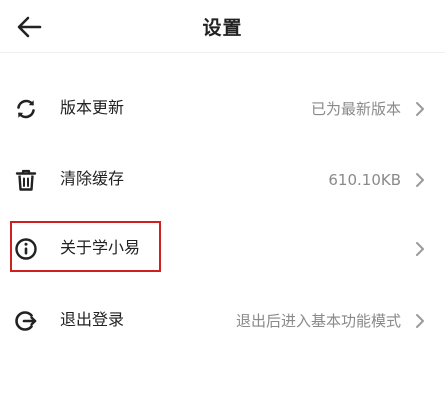 The image size is (445, 404). I want to click on settings-item-label: 退出登录, so click(92, 319).